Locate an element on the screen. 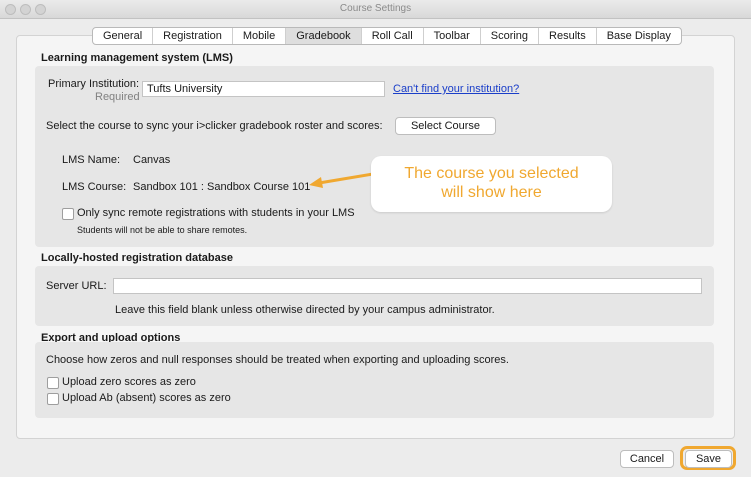 The height and width of the screenshot is (477, 751). callout-line-2: will show here is located at coordinates (491, 192).